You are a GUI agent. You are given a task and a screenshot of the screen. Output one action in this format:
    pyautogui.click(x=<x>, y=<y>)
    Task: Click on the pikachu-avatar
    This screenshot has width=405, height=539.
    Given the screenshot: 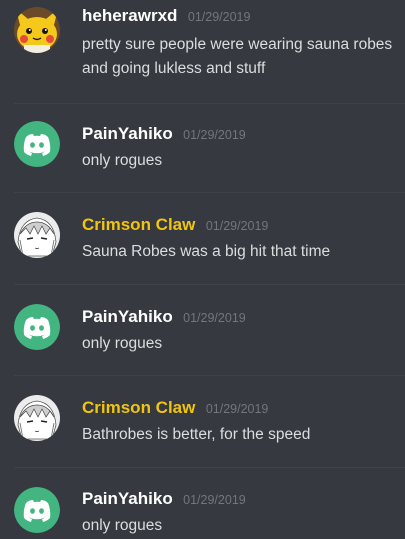 What is the action you would take?
    pyautogui.click(x=37, y=30)
    